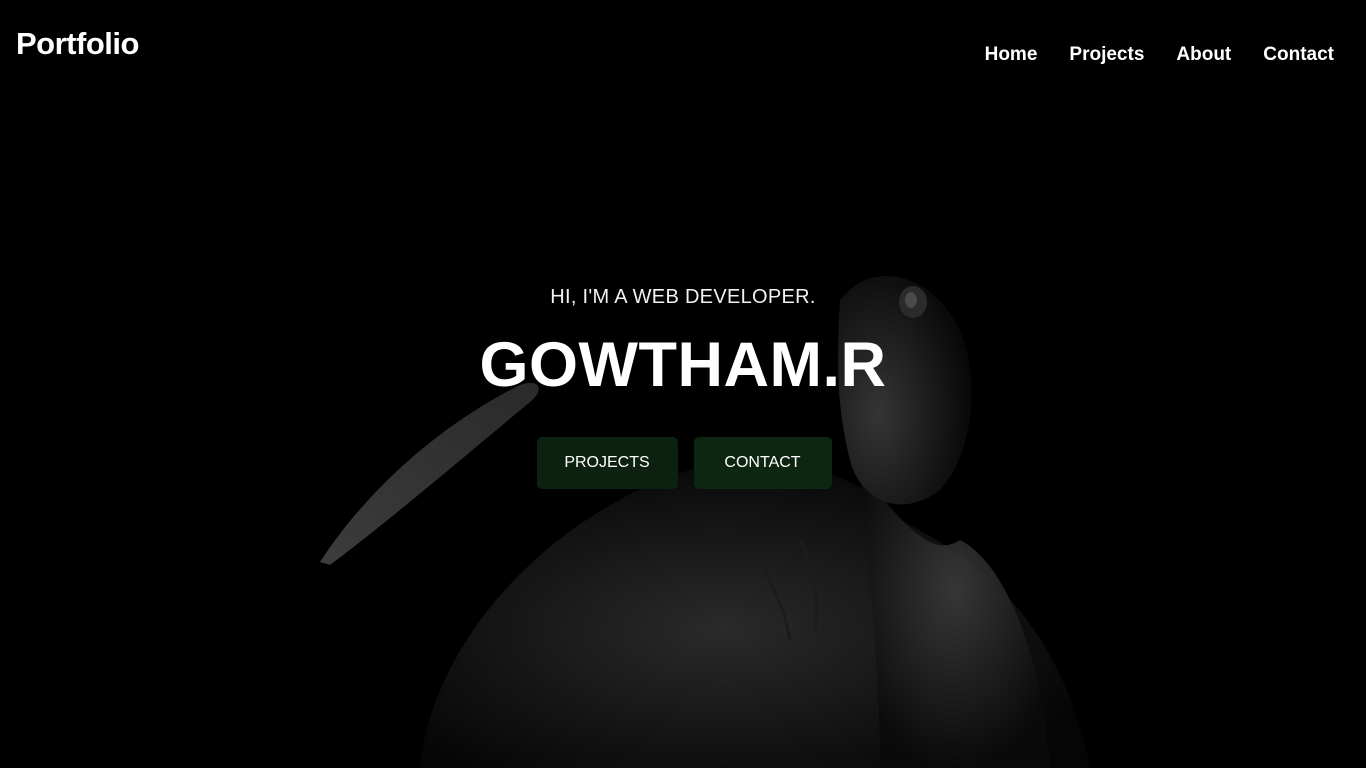  I want to click on hero-tagline: HI, I'M A WEB DEVELOPER., so click(683, 297).